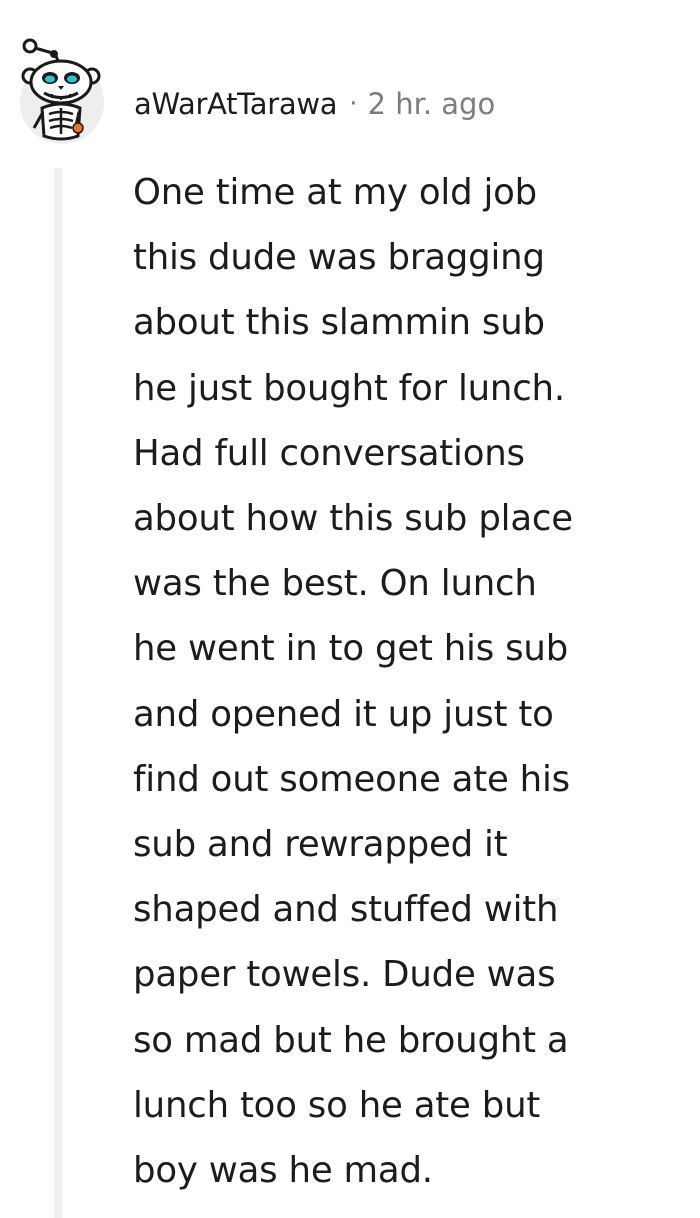 The height and width of the screenshot is (1218, 700). I want to click on username: aWarAtTarawa, so click(236, 104).